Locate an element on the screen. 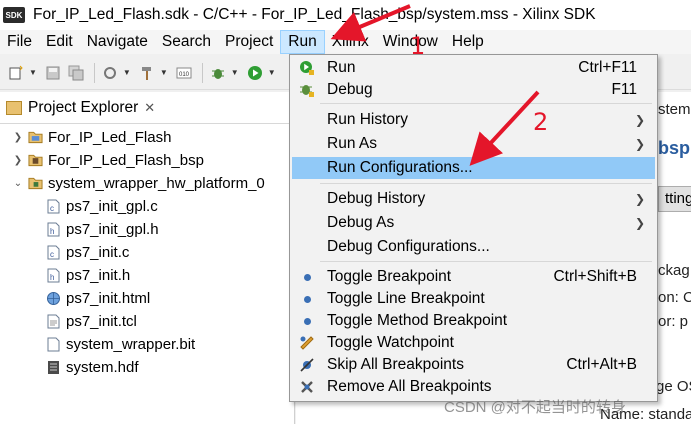 Image resolution: width=691 pixels, height=424 pixels. annotation-step-1: 1 is located at coordinates (418, 46).